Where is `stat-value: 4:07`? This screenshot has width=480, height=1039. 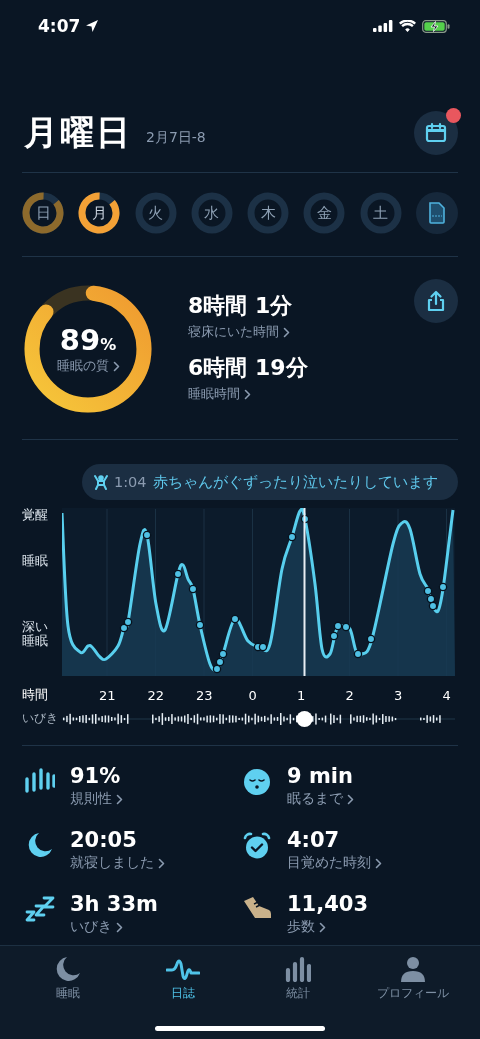 stat-value: 4:07 is located at coordinates (314, 840).